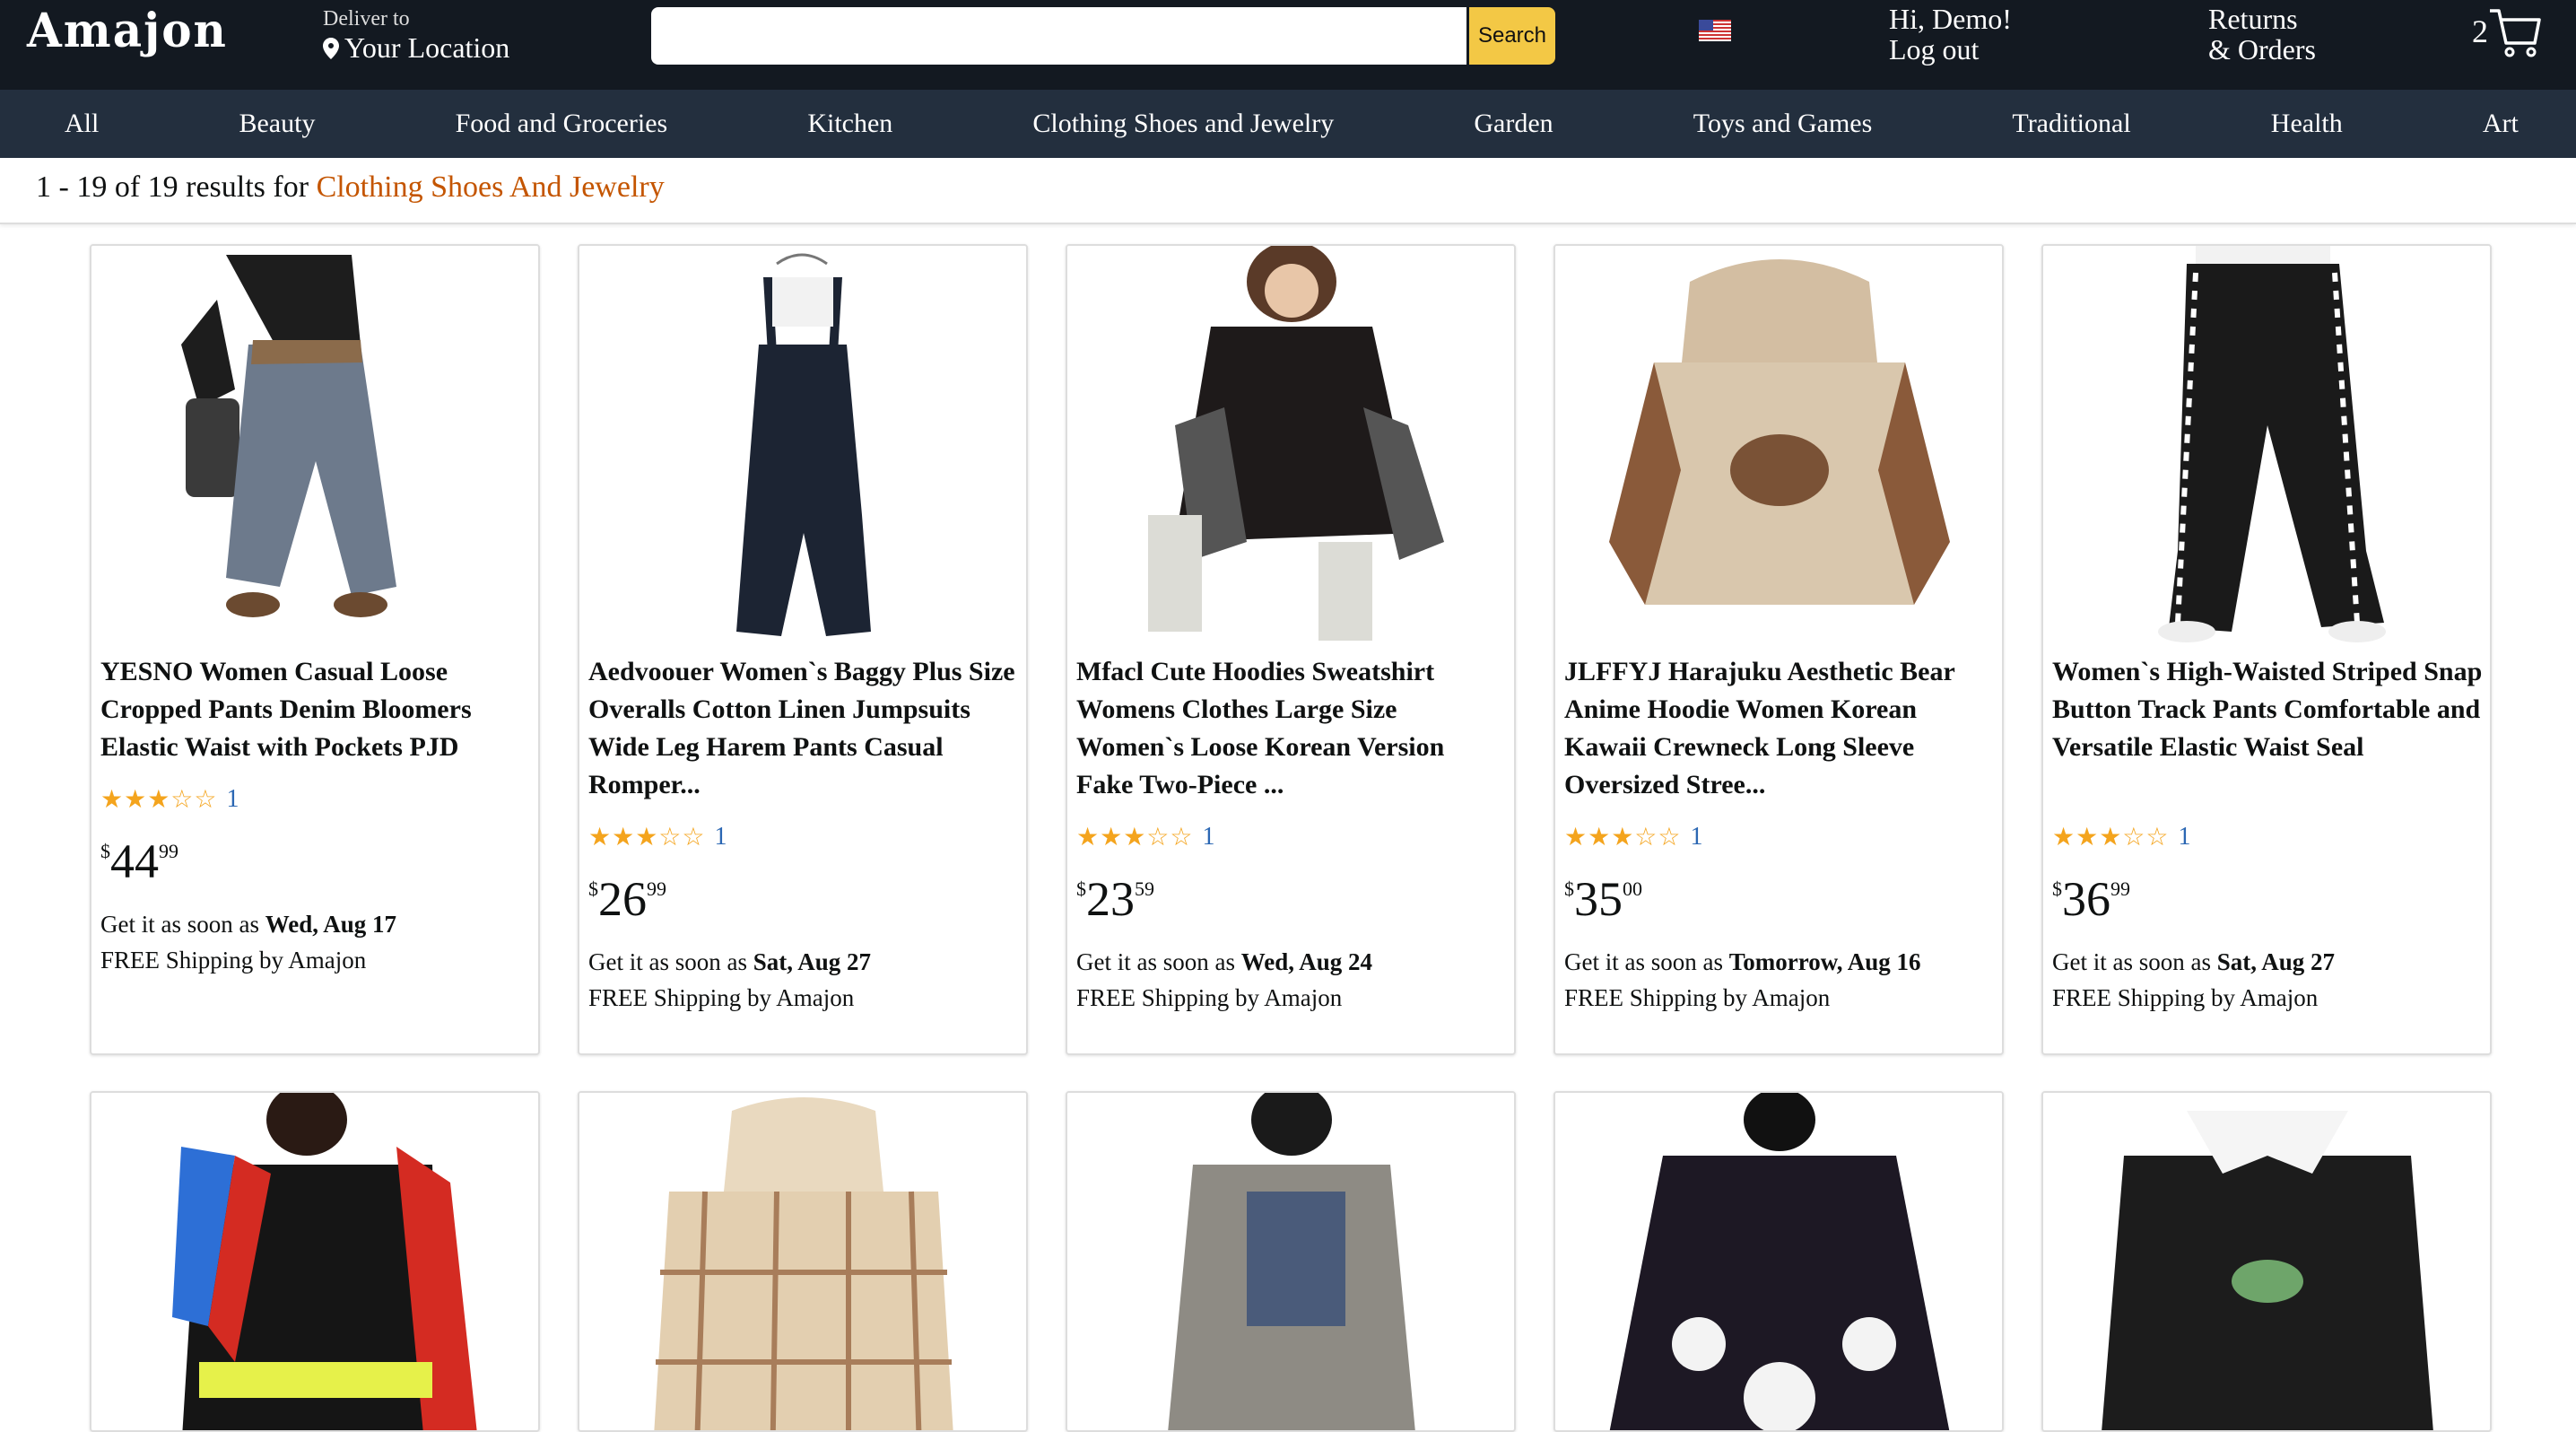  I want to click on product-price: $ 36 99, so click(2091, 899).